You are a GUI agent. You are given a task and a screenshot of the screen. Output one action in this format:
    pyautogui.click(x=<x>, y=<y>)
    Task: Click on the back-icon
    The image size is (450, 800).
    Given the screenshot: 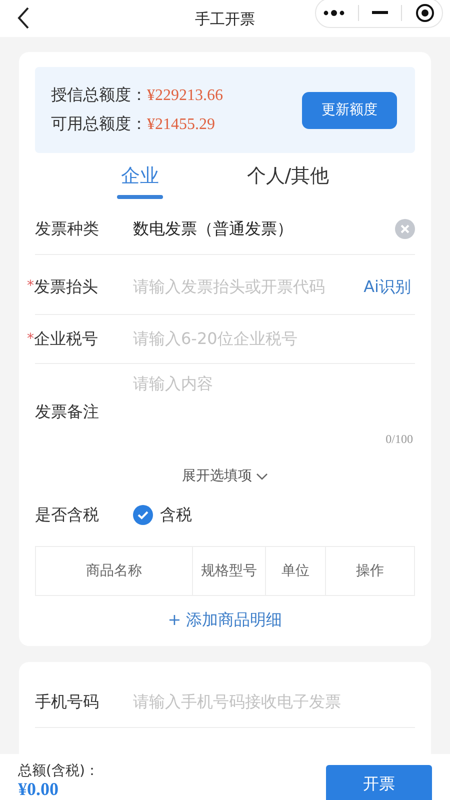 What is the action you would take?
    pyautogui.click(x=23, y=18)
    